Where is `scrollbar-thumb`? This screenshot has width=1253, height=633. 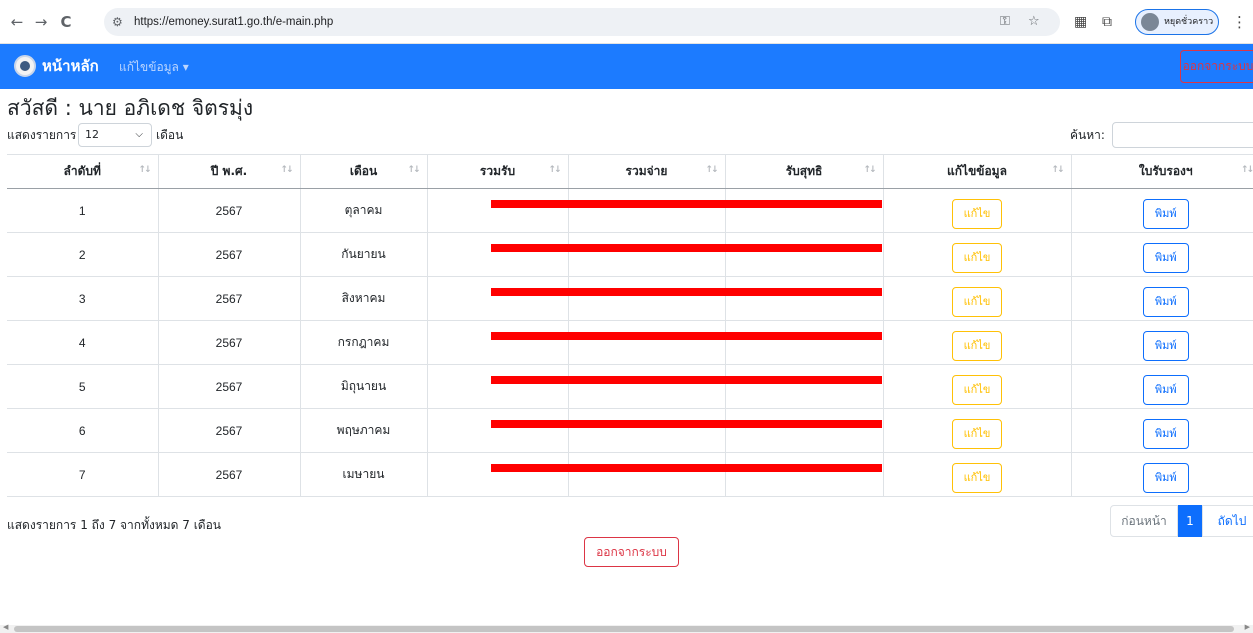 scrollbar-thumb is located at coordinates (624, 629).